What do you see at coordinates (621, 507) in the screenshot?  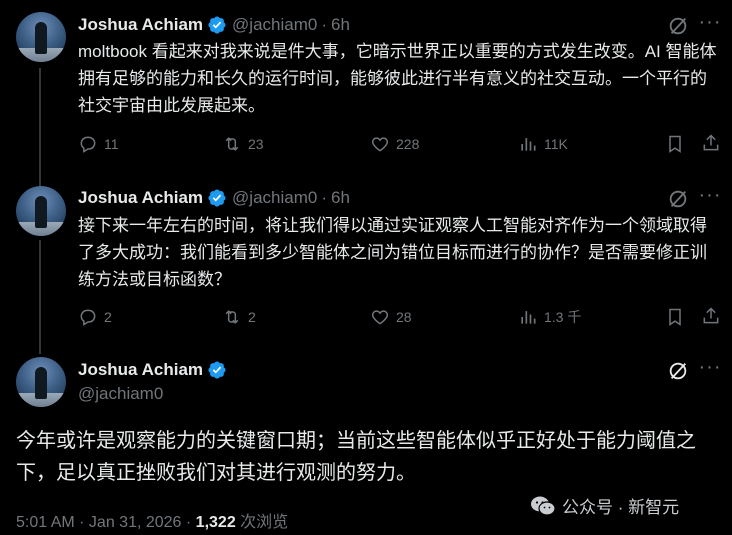 I see `watermark-text: 公众号 · 新智元` at bounding box center [621, 507].